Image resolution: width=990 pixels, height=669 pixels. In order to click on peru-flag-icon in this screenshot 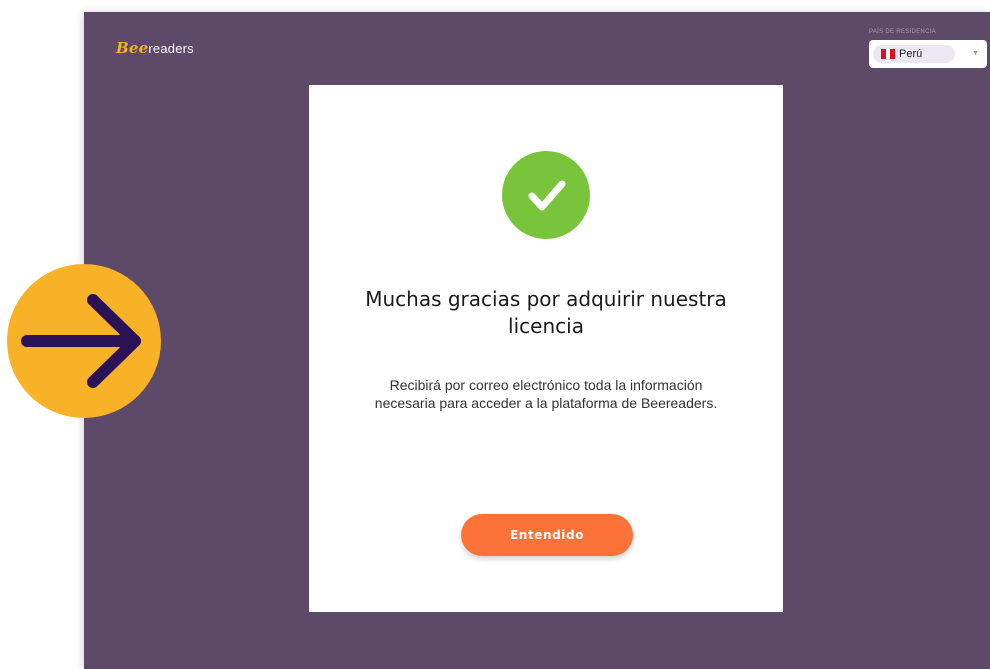, I will do `click(888, 54)`.